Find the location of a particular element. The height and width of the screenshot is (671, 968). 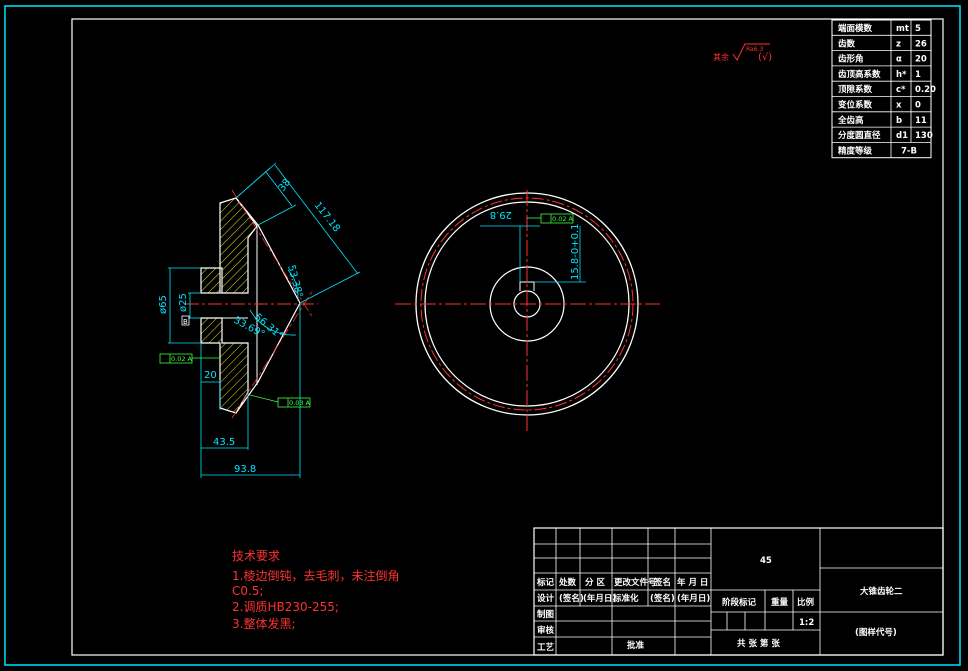

param-value: 0 is located at coordinates (918, 106).